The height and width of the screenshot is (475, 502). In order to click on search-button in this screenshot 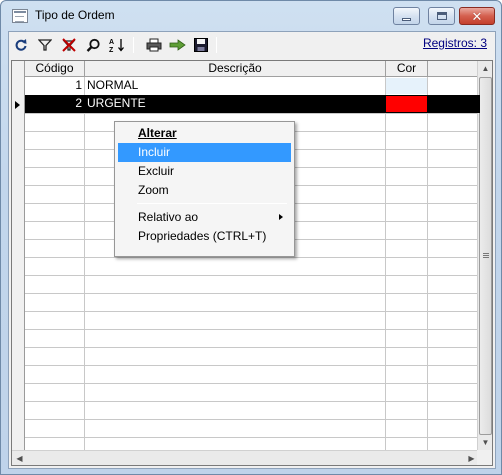, I will do `click(93, 45)`.